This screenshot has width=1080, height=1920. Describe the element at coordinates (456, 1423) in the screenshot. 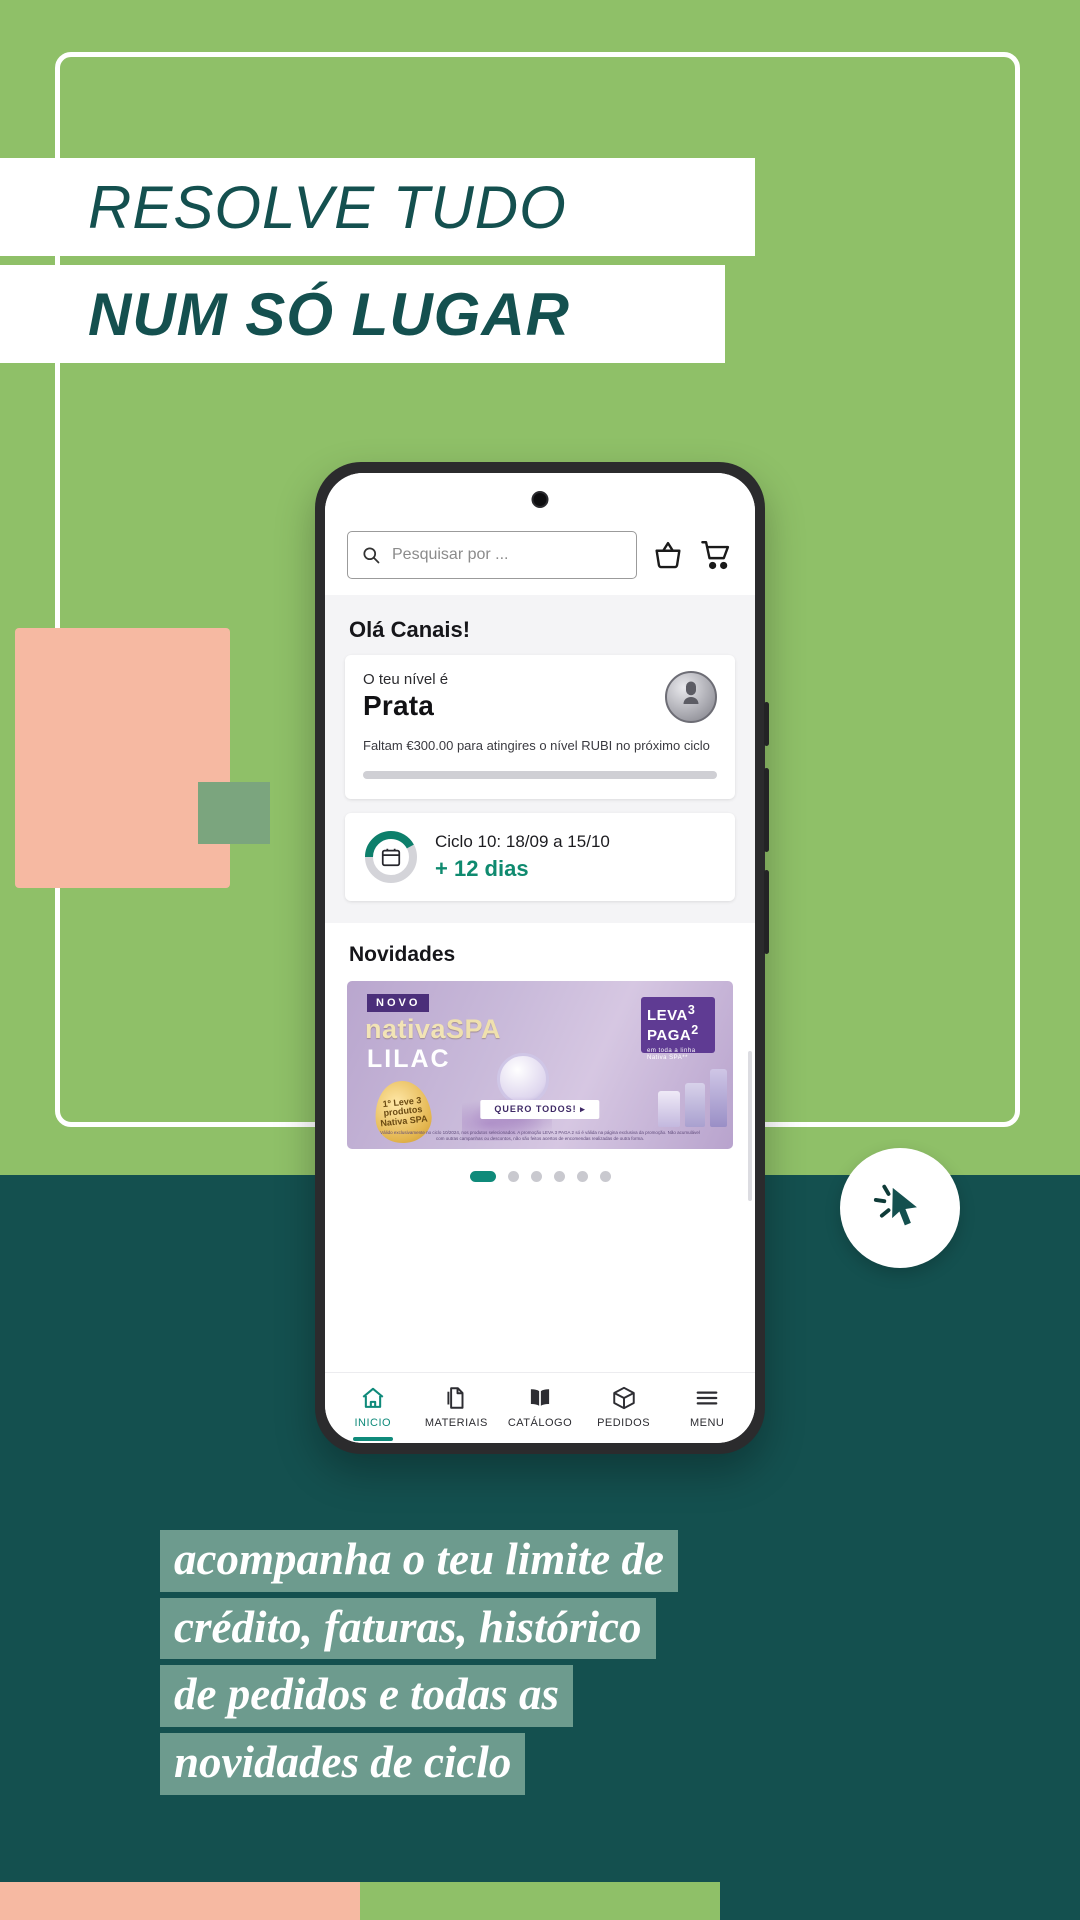

I see `nav-label: MATERIAIS` at that location.